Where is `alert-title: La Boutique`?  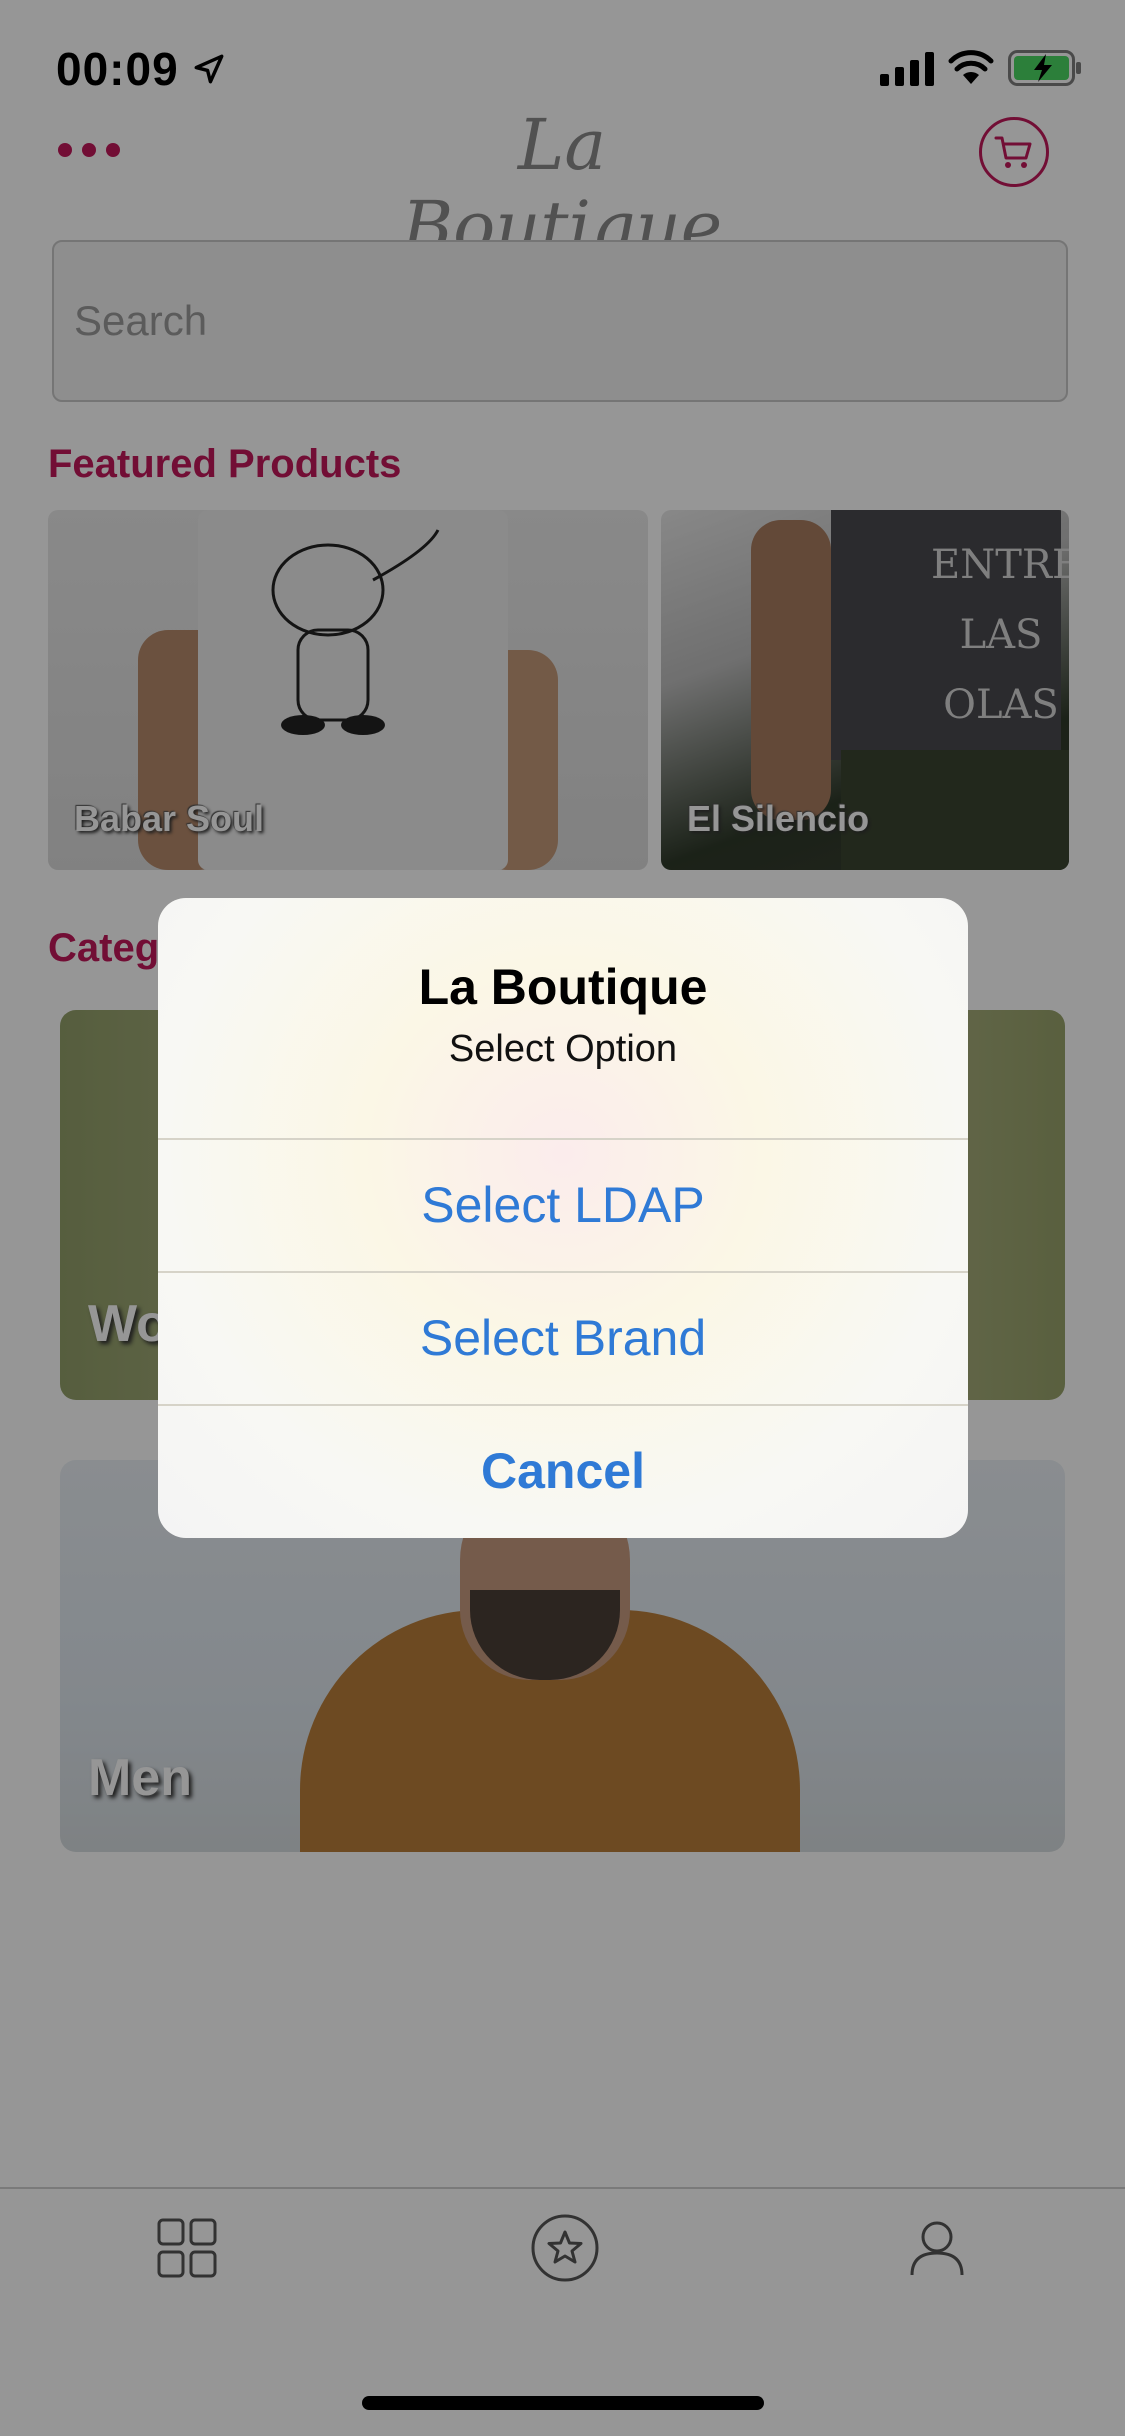
alert-title: La Boutique is located at coordinates (563, 987).